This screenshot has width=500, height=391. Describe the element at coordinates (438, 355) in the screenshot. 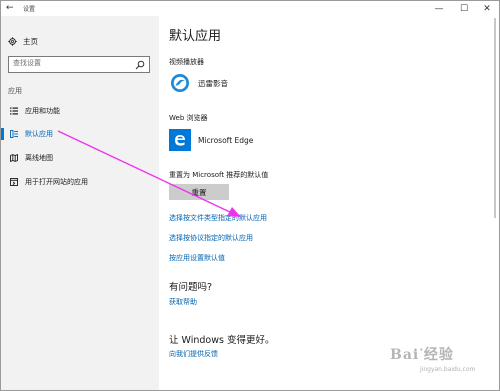

I see `watermark-suffix: 经验` at that location.